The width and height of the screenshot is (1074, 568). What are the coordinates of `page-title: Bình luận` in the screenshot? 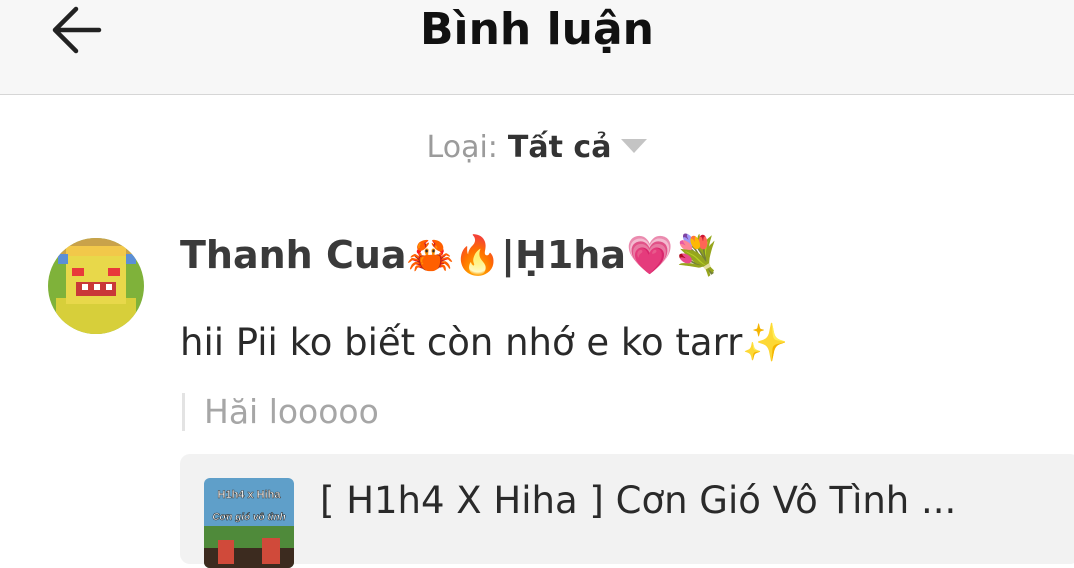 It's located at (536, 29).